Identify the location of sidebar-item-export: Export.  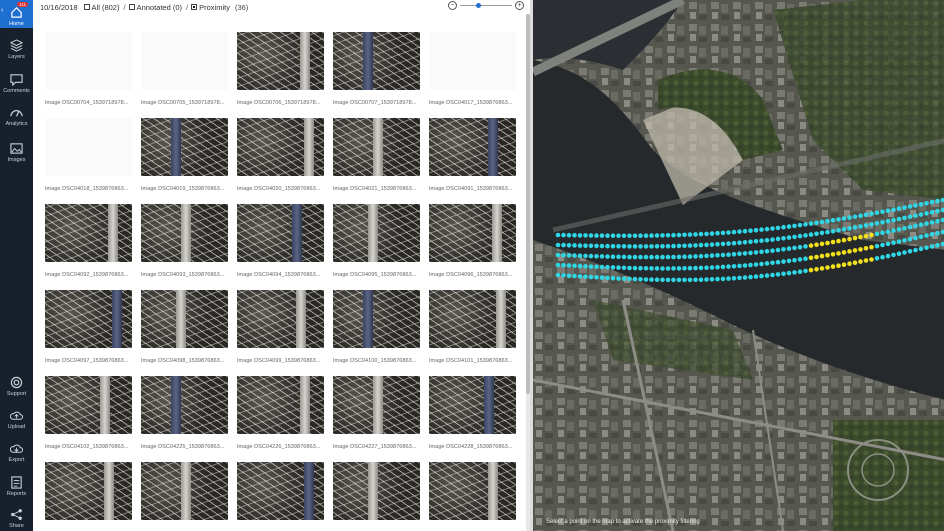
(16, 450).